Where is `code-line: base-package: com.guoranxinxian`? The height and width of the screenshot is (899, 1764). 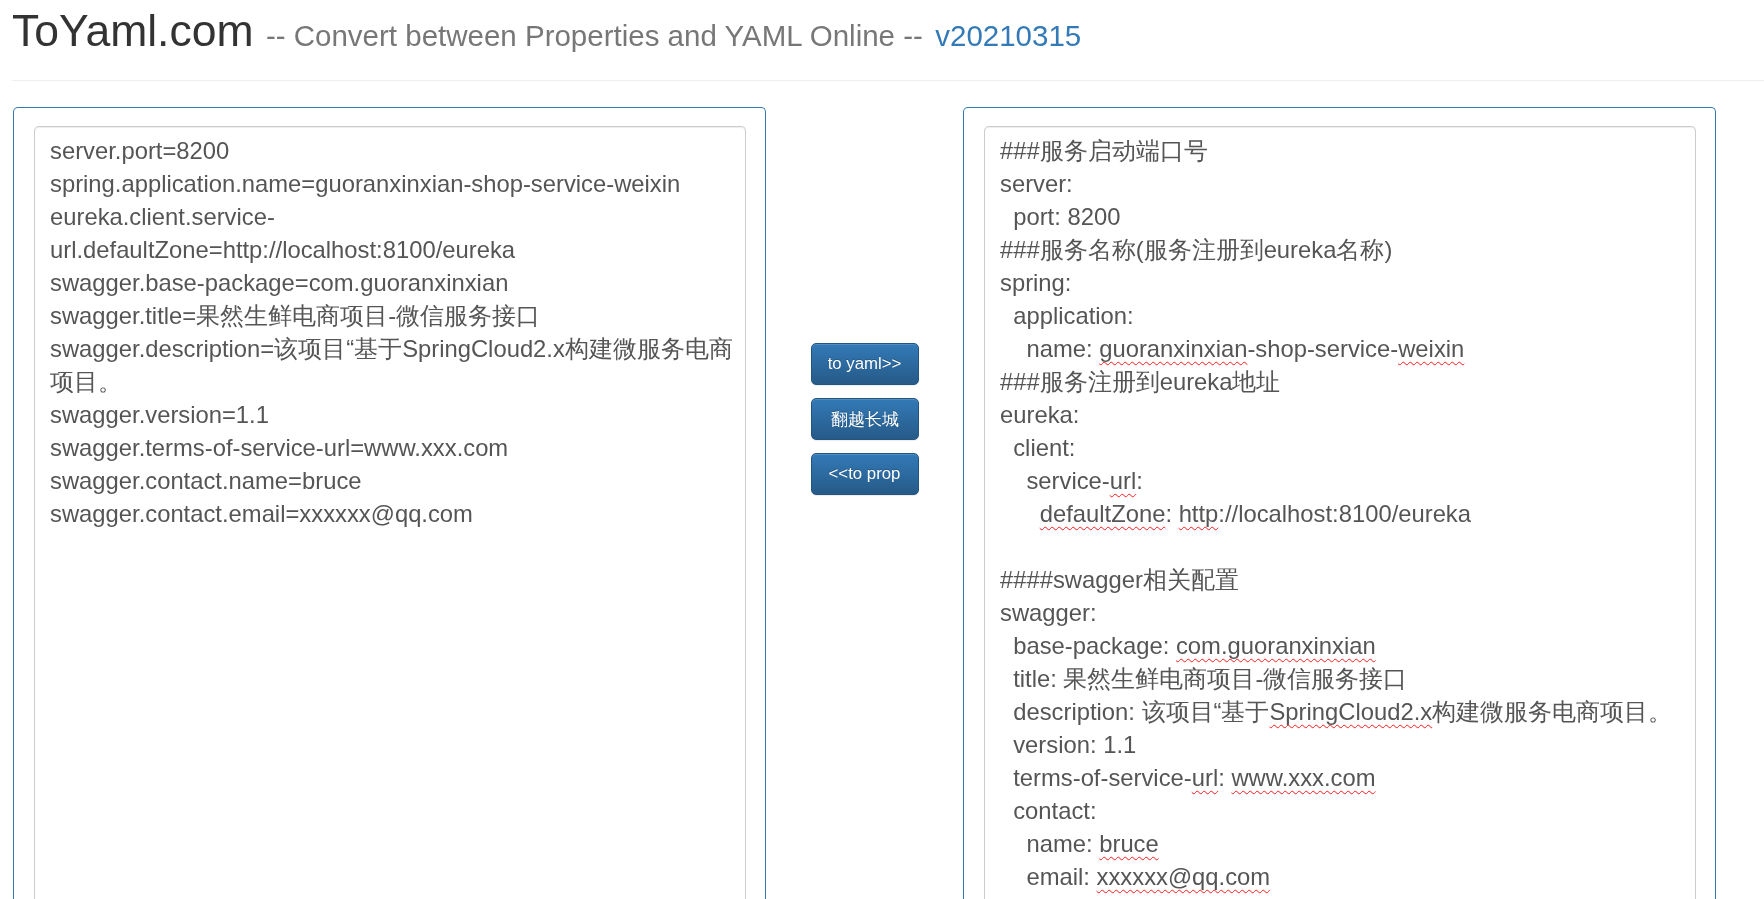
code-line: base-package: com.guoranxinxian is located at coordinates (1195, 646).